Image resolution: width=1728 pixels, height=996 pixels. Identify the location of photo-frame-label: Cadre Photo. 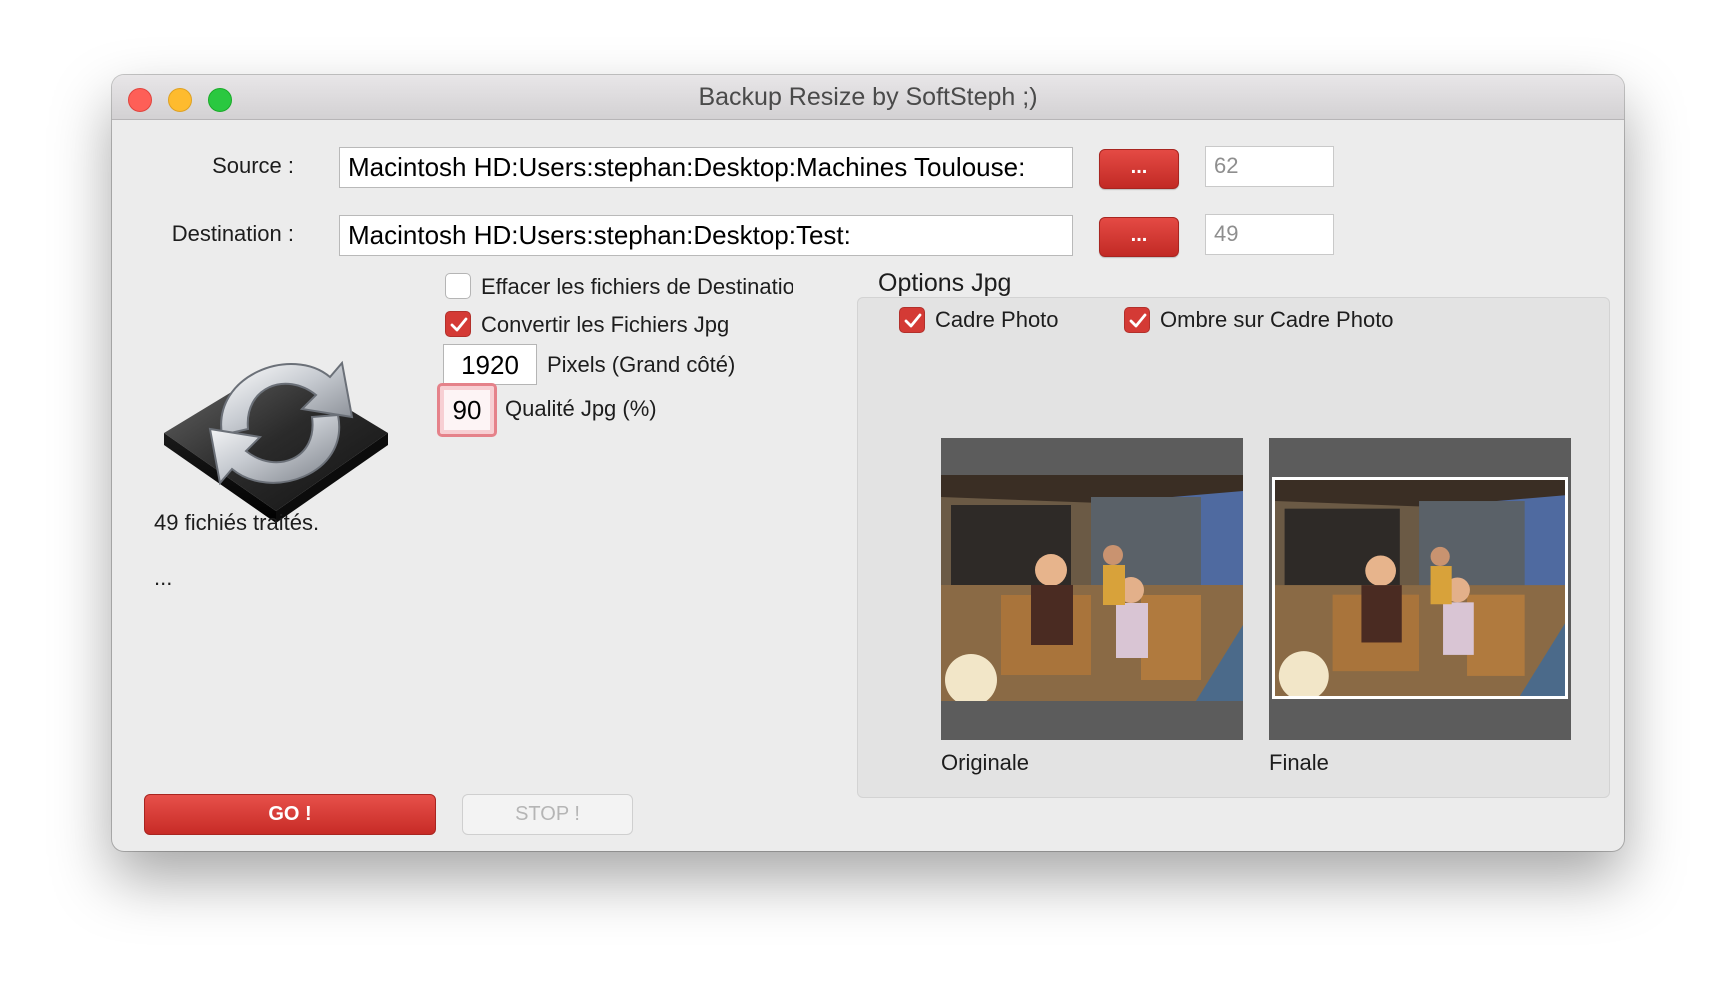
(997, 319).